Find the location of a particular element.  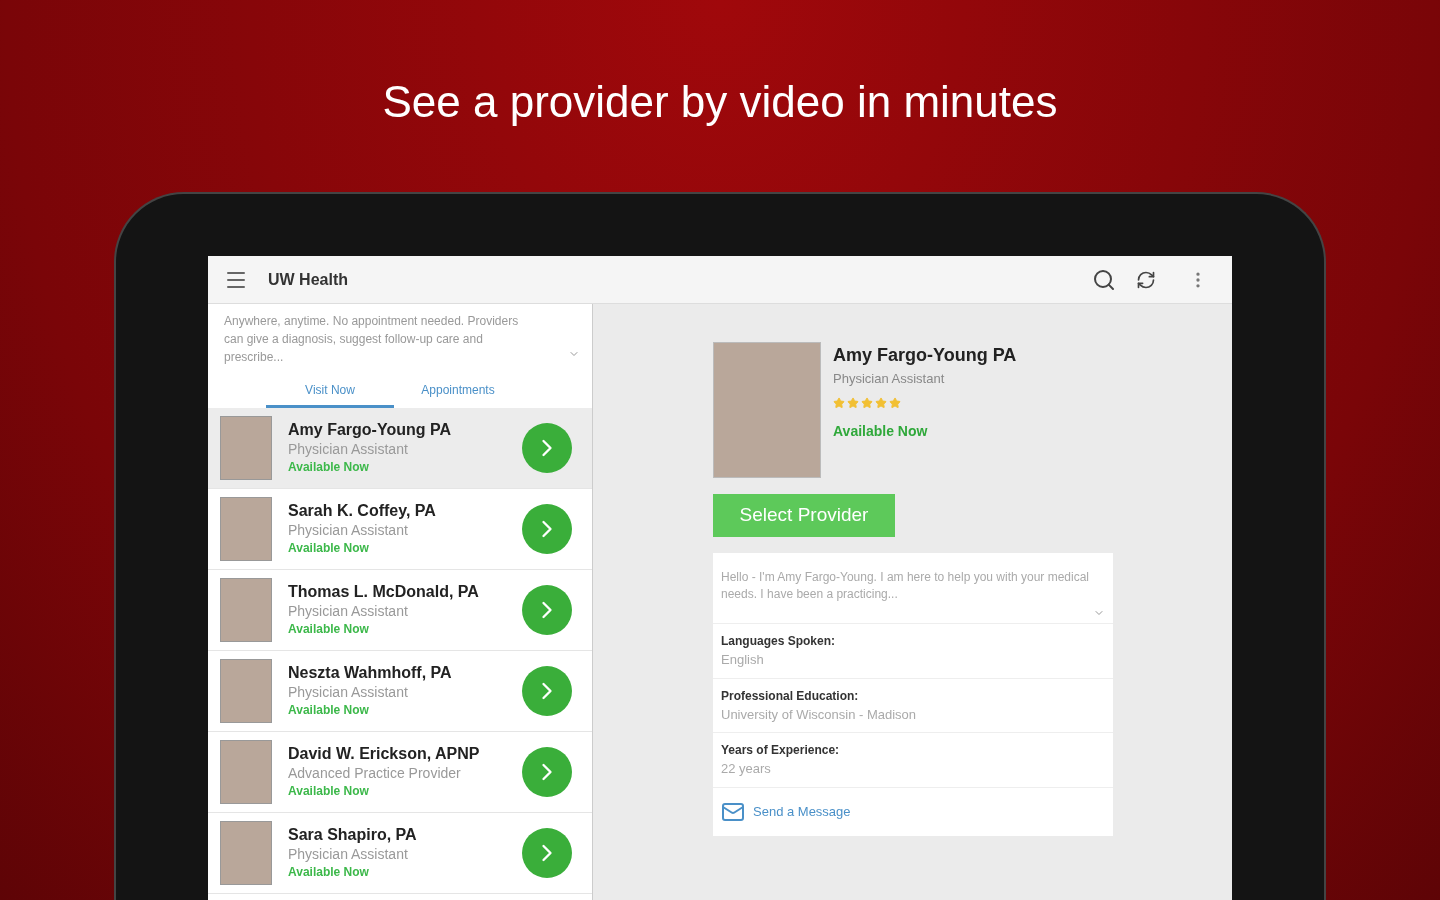

headline: See a provider by video in minutes is located at coordinates (720, 102).